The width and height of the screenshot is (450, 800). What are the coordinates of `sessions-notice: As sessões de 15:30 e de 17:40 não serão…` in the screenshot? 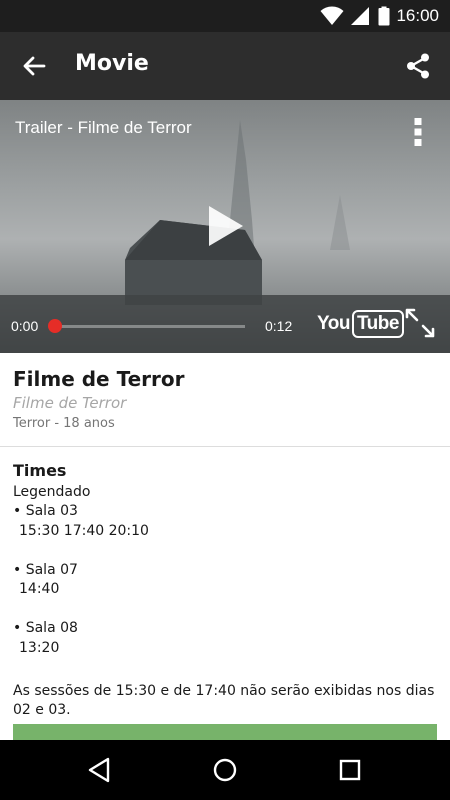 It's located at (224, 700).